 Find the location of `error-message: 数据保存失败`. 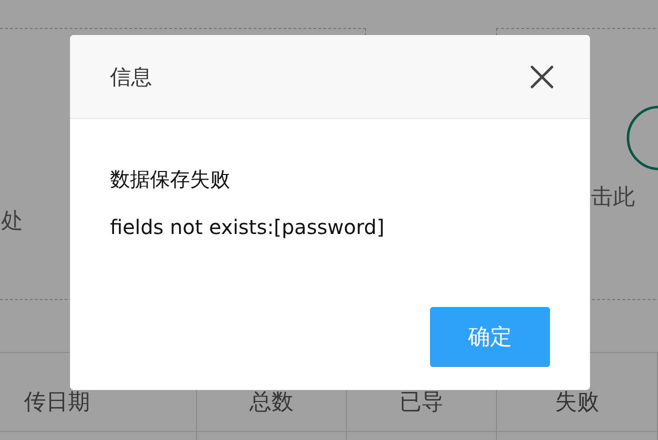

error-message: 数据保存失败 is located at coordinates (170, 179).